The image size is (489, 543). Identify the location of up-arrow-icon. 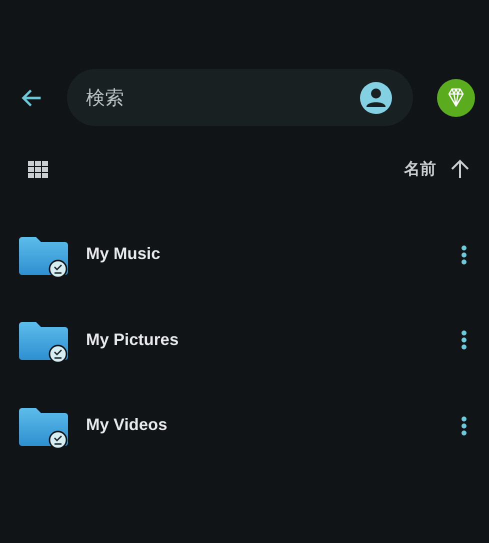
(460, 169).